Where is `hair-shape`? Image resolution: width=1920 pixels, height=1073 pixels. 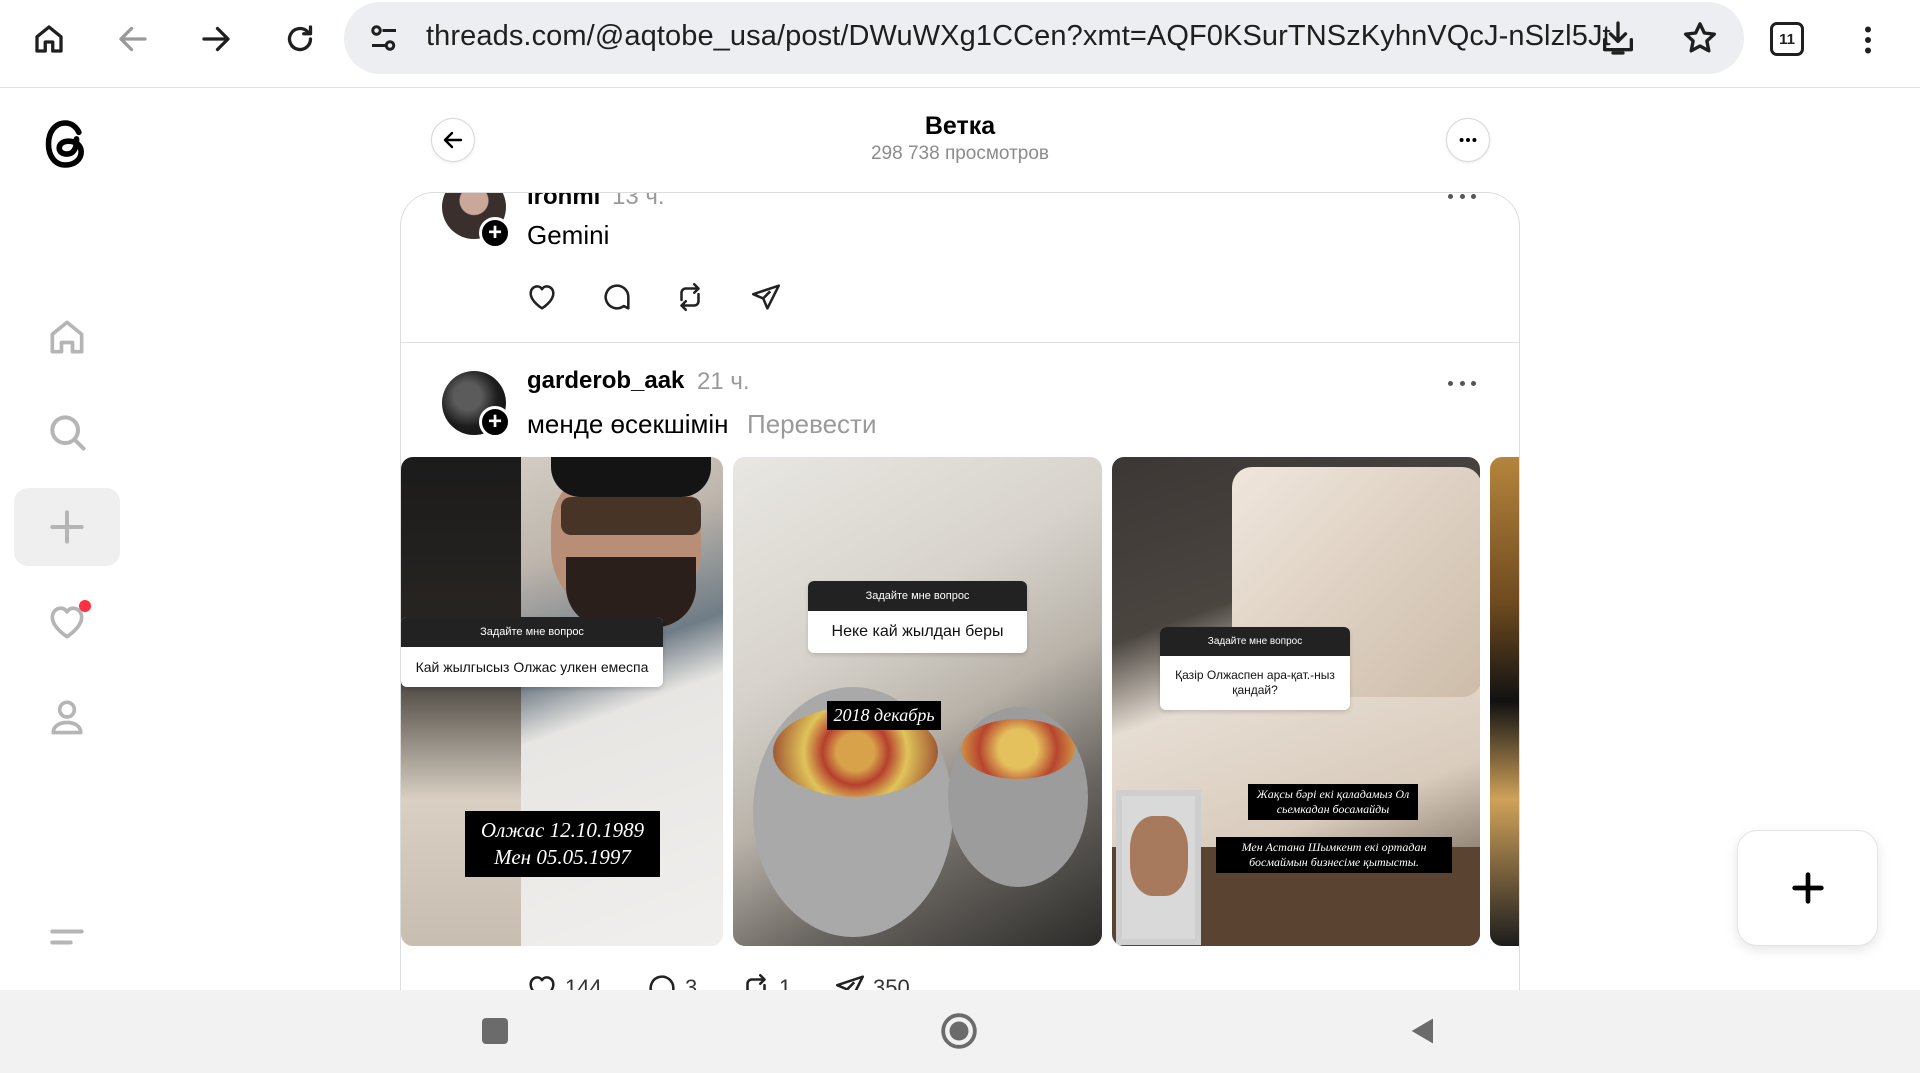
hair-shape is located at coordinates (631, 477).